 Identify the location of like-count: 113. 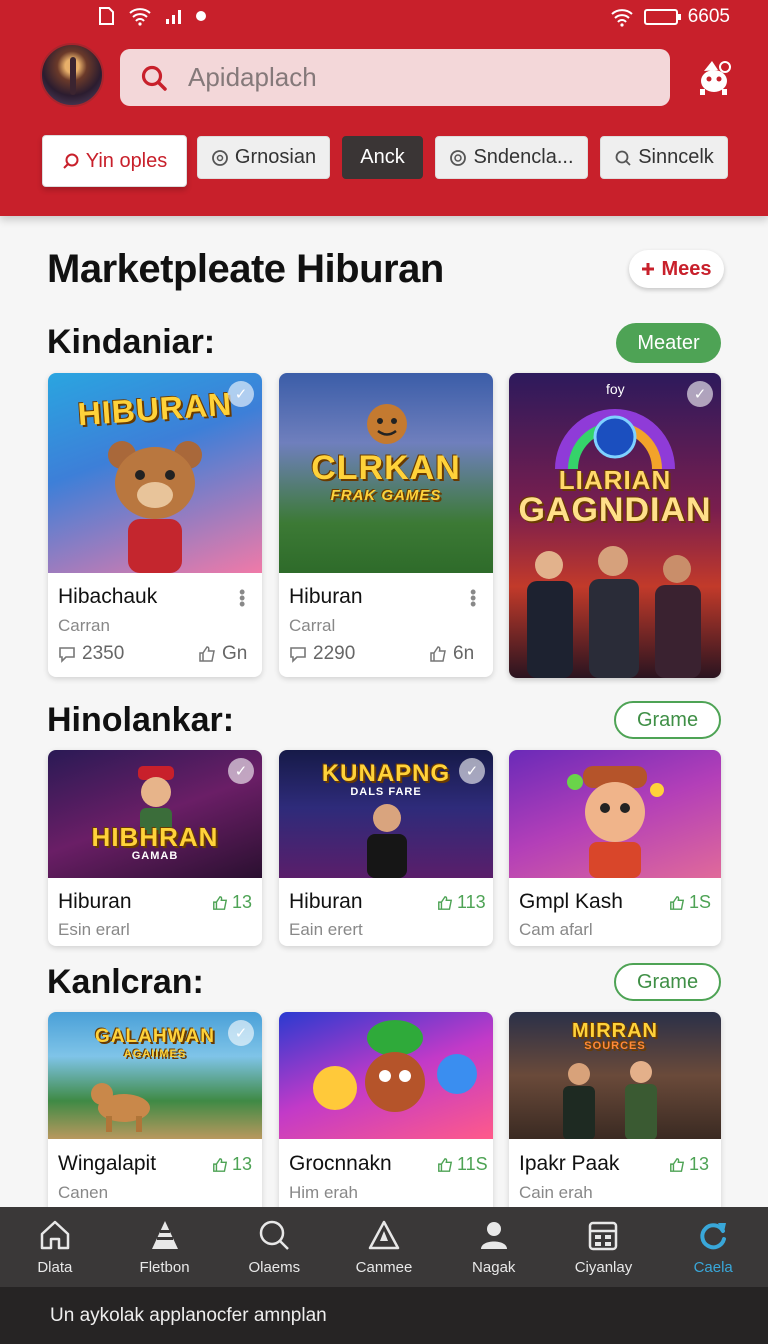
(461, 902).